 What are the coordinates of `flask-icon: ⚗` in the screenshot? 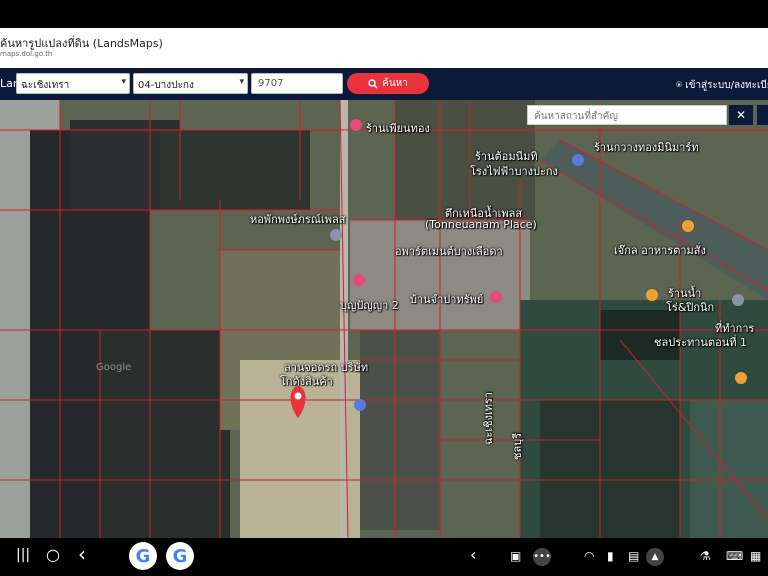 It's located at (705, 556).